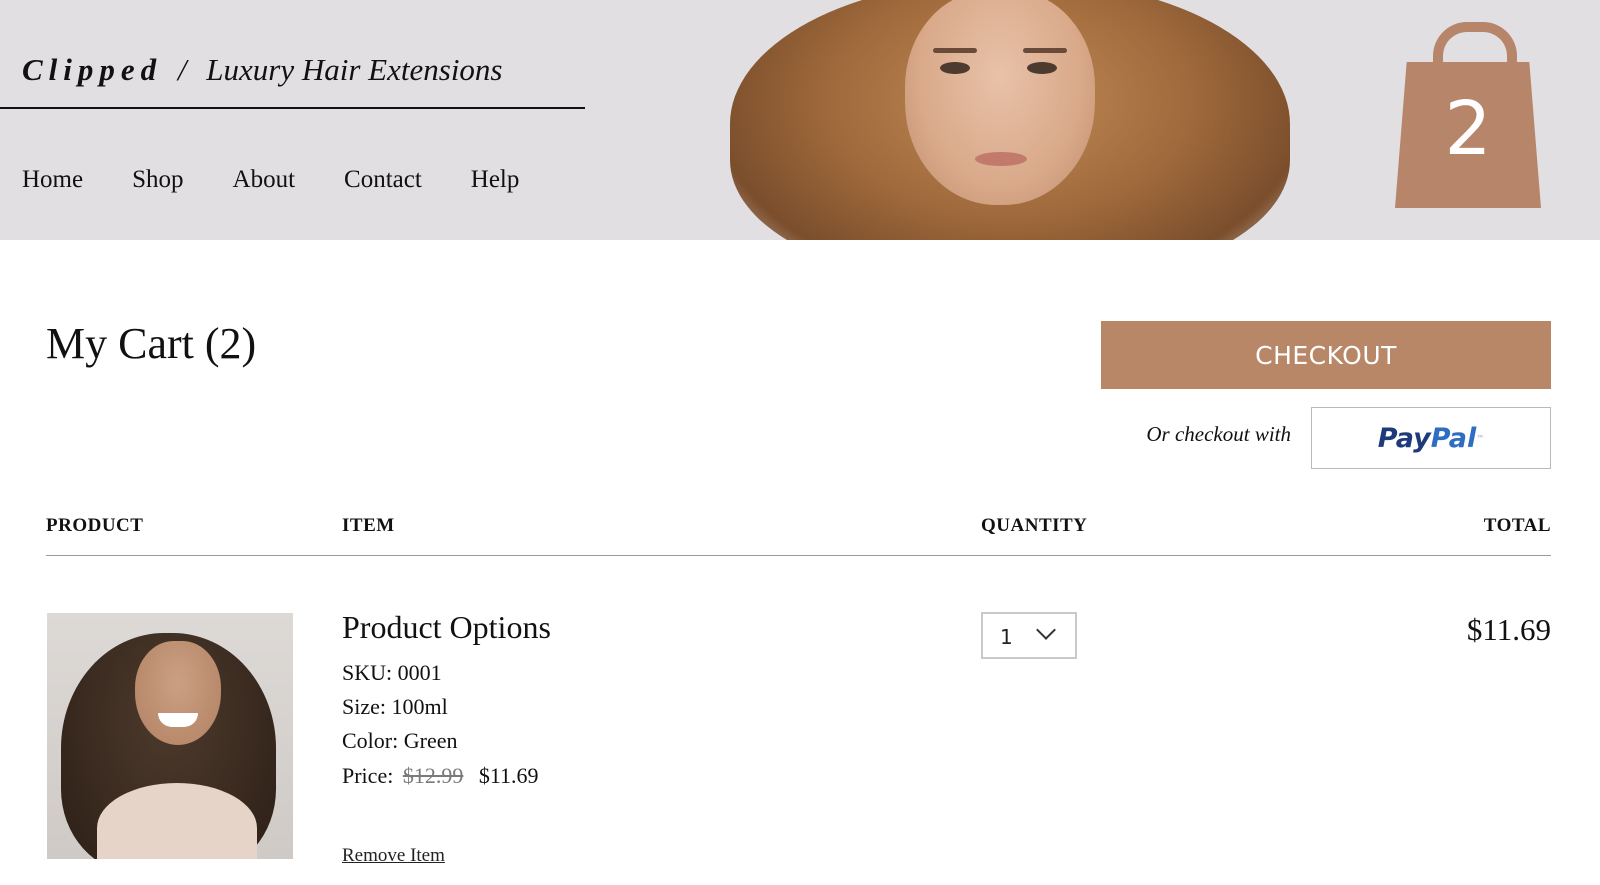 The height and width of the screenshot is (885, 1600). What do you see at coordinates (1042, 68) in the screenshot?
I see `hero-eye-right` at bounding box center [1042, 68].